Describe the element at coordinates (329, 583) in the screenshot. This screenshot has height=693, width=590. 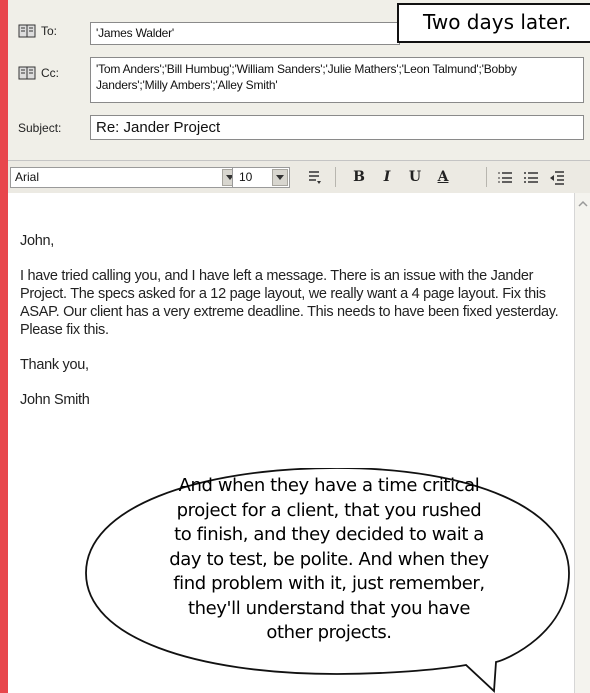
I see `bubble-line: find problem with it, just remember,` at that location.